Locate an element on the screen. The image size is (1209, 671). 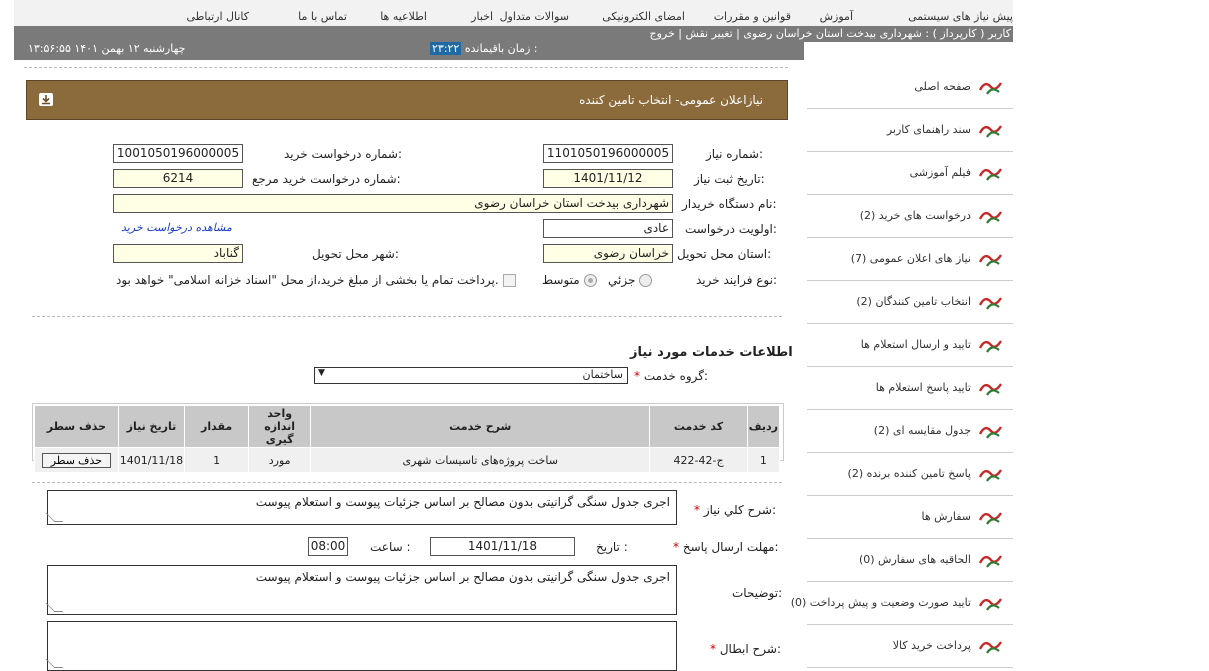
cell-code: ج-42-422 is located at coordinates (698, 460).